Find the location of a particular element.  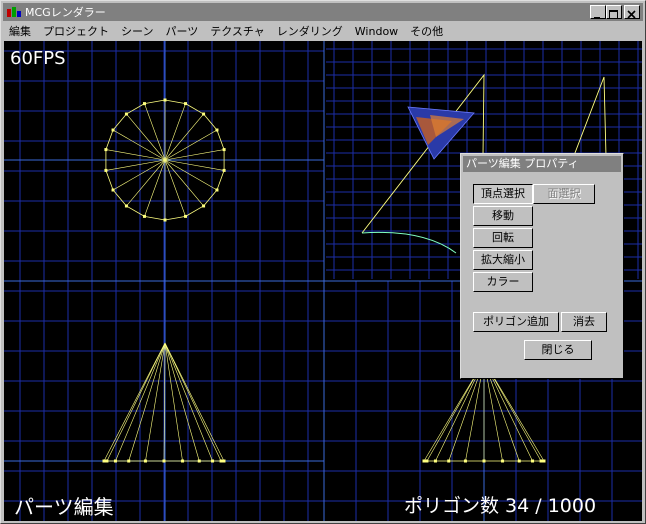

wire-curve is located at coordinates (409, 242).